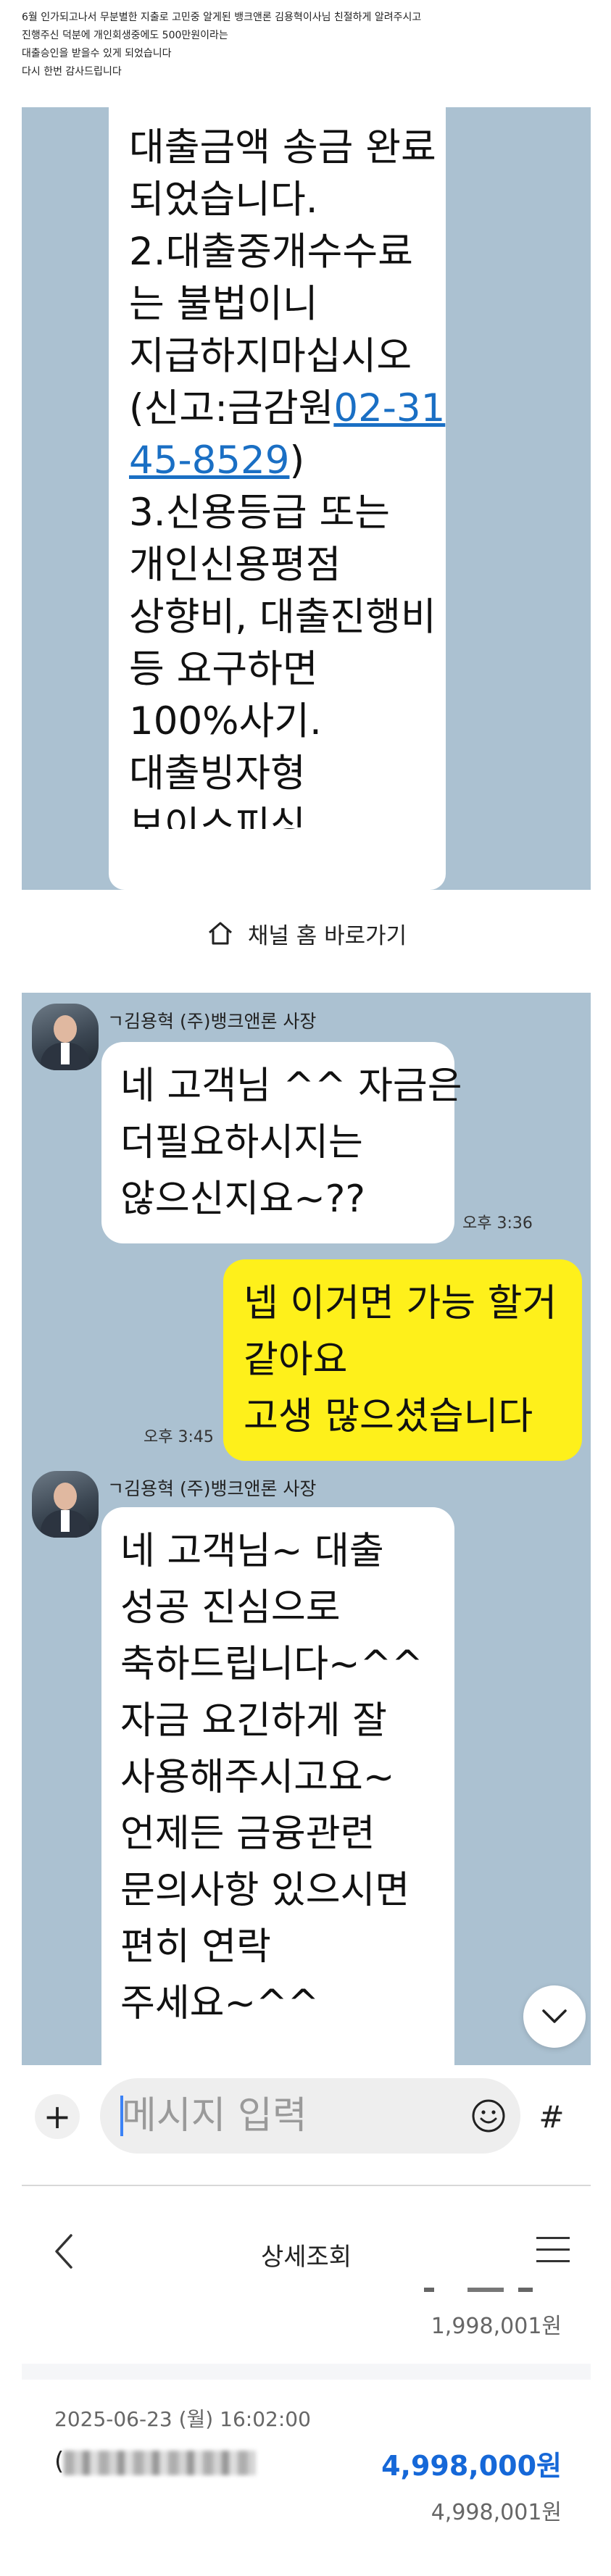  What do you see at coordinates (488, 2116) in the screenshot?
I see `emoji-icon` at bounding box center [488, 2116].